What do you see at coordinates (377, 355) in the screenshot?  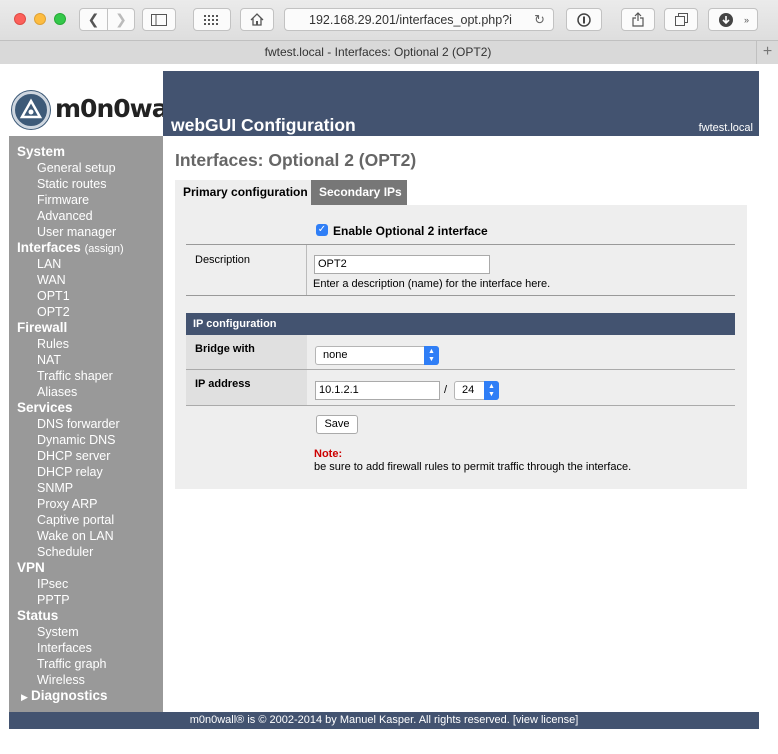 I see `bridge-select: none ▲ ▼` at bounding box center [377, 355].